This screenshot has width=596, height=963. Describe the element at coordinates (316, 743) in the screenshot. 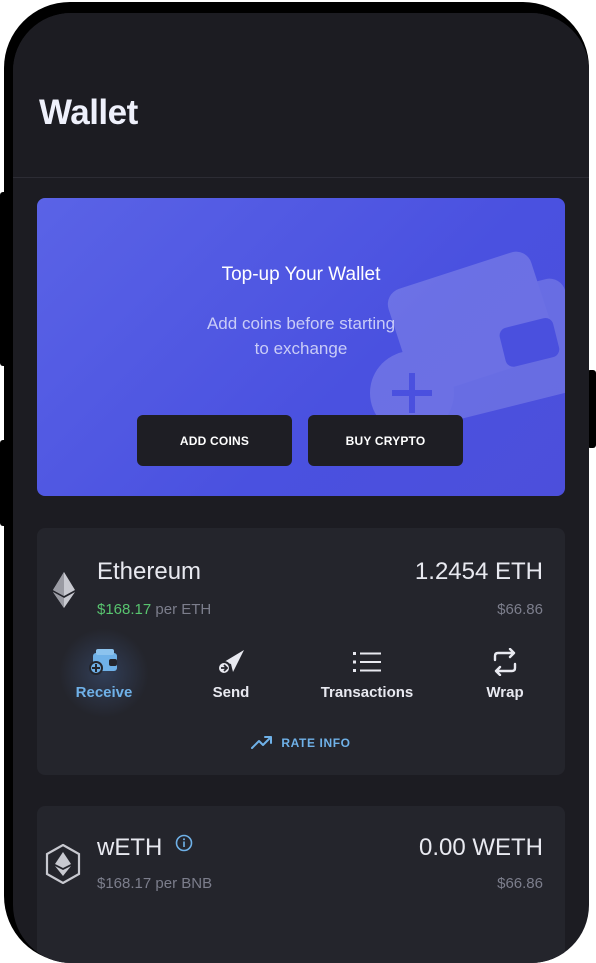

I see `rate-info-label: RATE INFO` at that location.